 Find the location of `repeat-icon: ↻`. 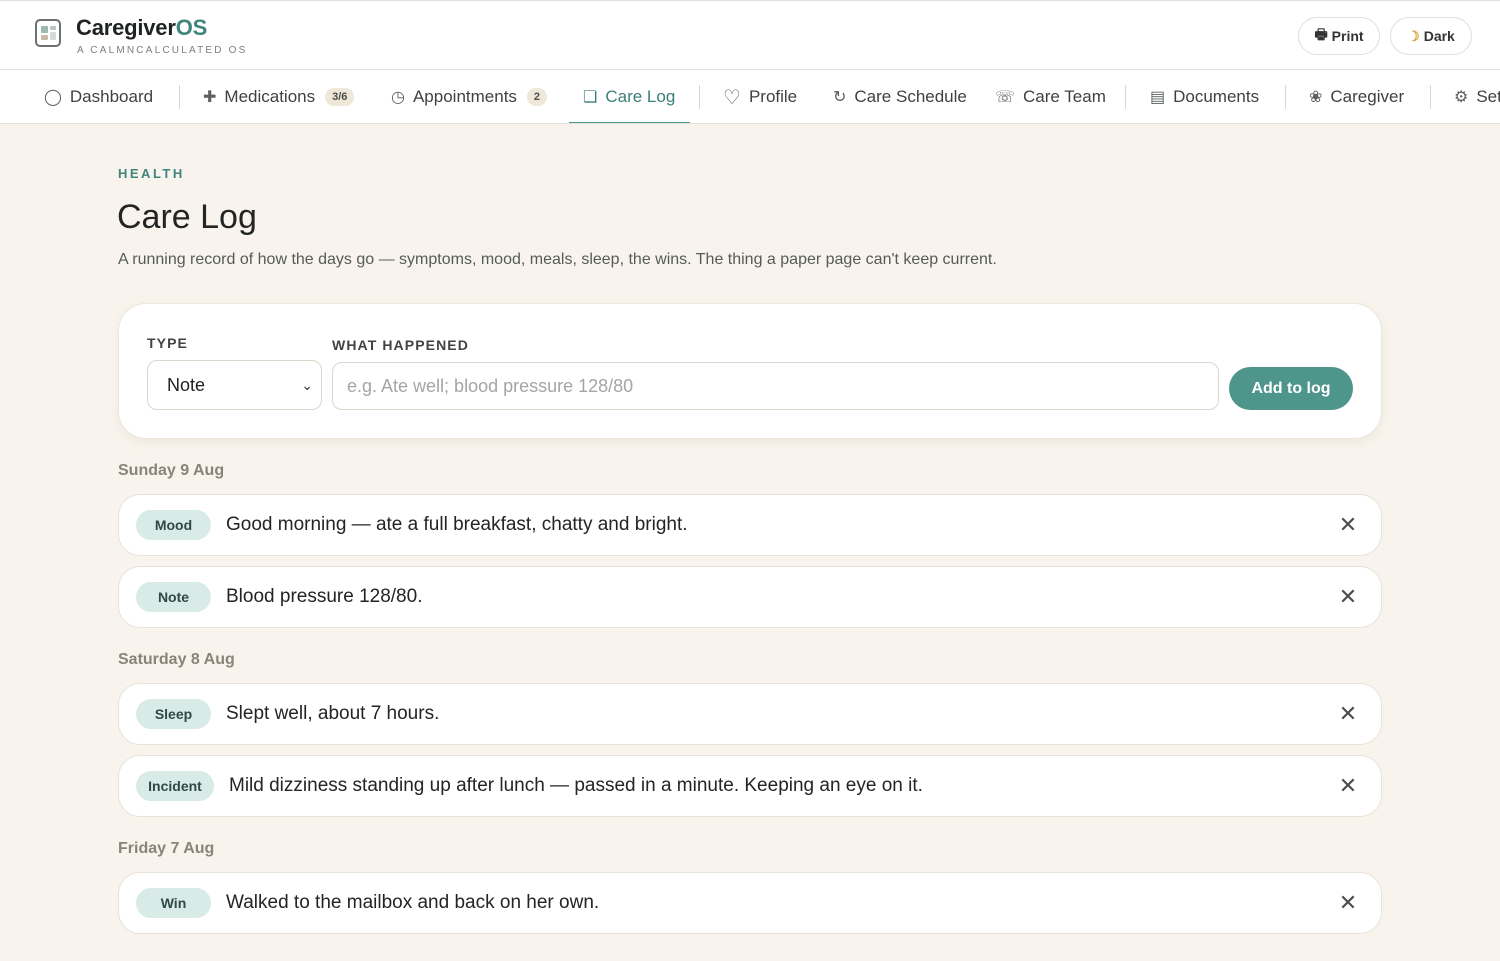

repeat-icon: ↻ is located at coordinates (840, 97).